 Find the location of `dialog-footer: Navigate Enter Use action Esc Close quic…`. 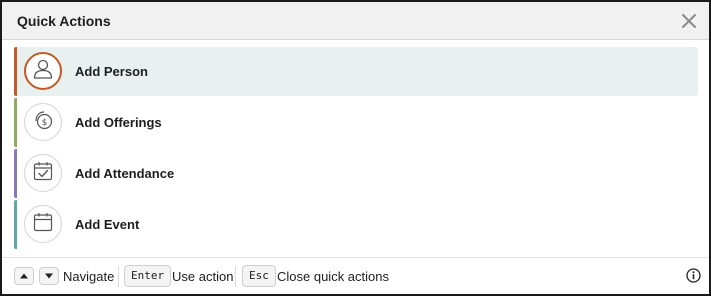

dialog-footer: Navigate Enter Use action Esc Close quic… is located at coordinates (355, 275).